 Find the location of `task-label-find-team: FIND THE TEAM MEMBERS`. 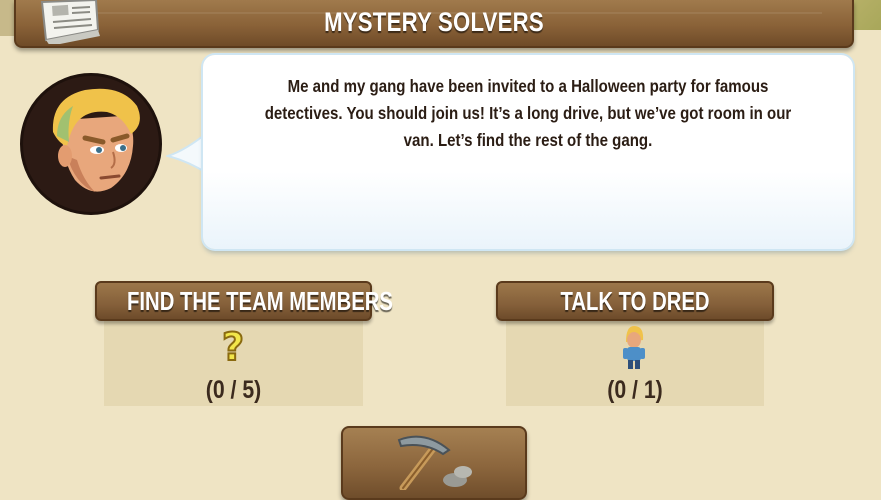

task-label-find-team: FIND THE TEAM MEMBERS is located at coordinates (244, 301).